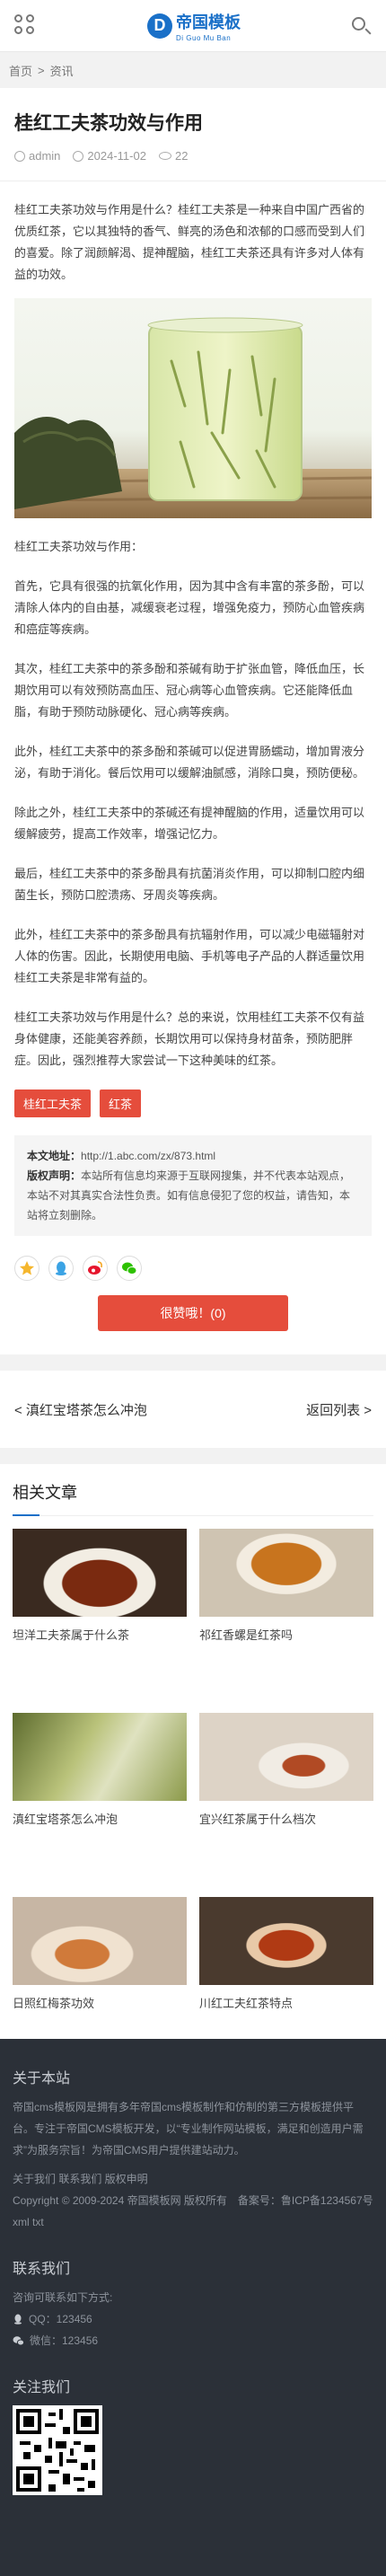  What do you see at coordinates (193, 1490) in the screenshot?
I see `related-title: 相关文章` at bounding box center [193, 1490].